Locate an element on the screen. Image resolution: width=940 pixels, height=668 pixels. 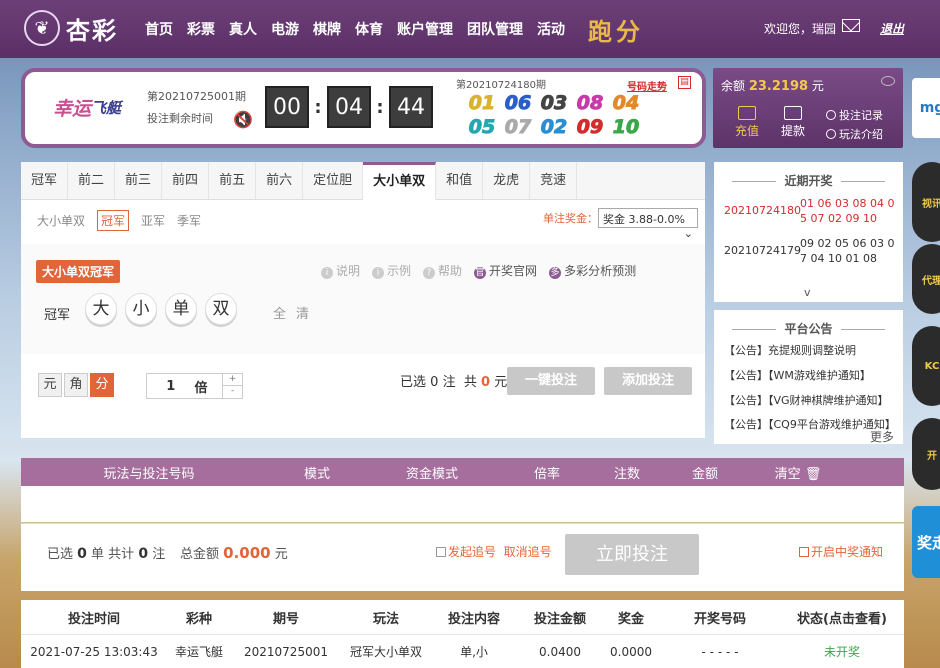
draw-numbers: 01 06 03 08 04 0 5 07 02 09 10 is located at coordinates (847, 211).